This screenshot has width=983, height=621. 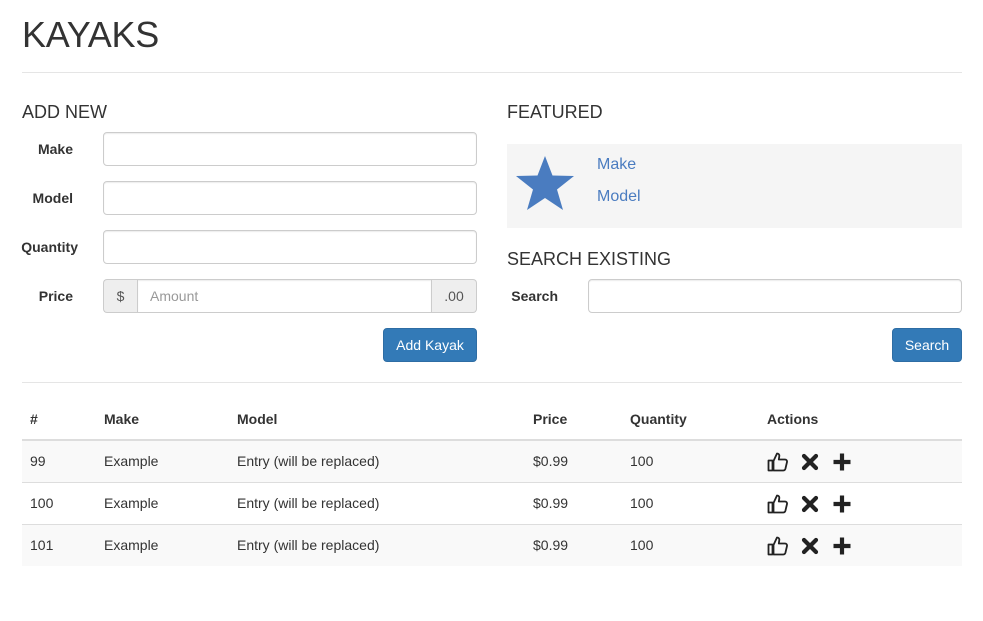 What do you see at coordinates (927, 345) in the screenshot?
I see `search-button: Search` at bounding box center [927, 345].